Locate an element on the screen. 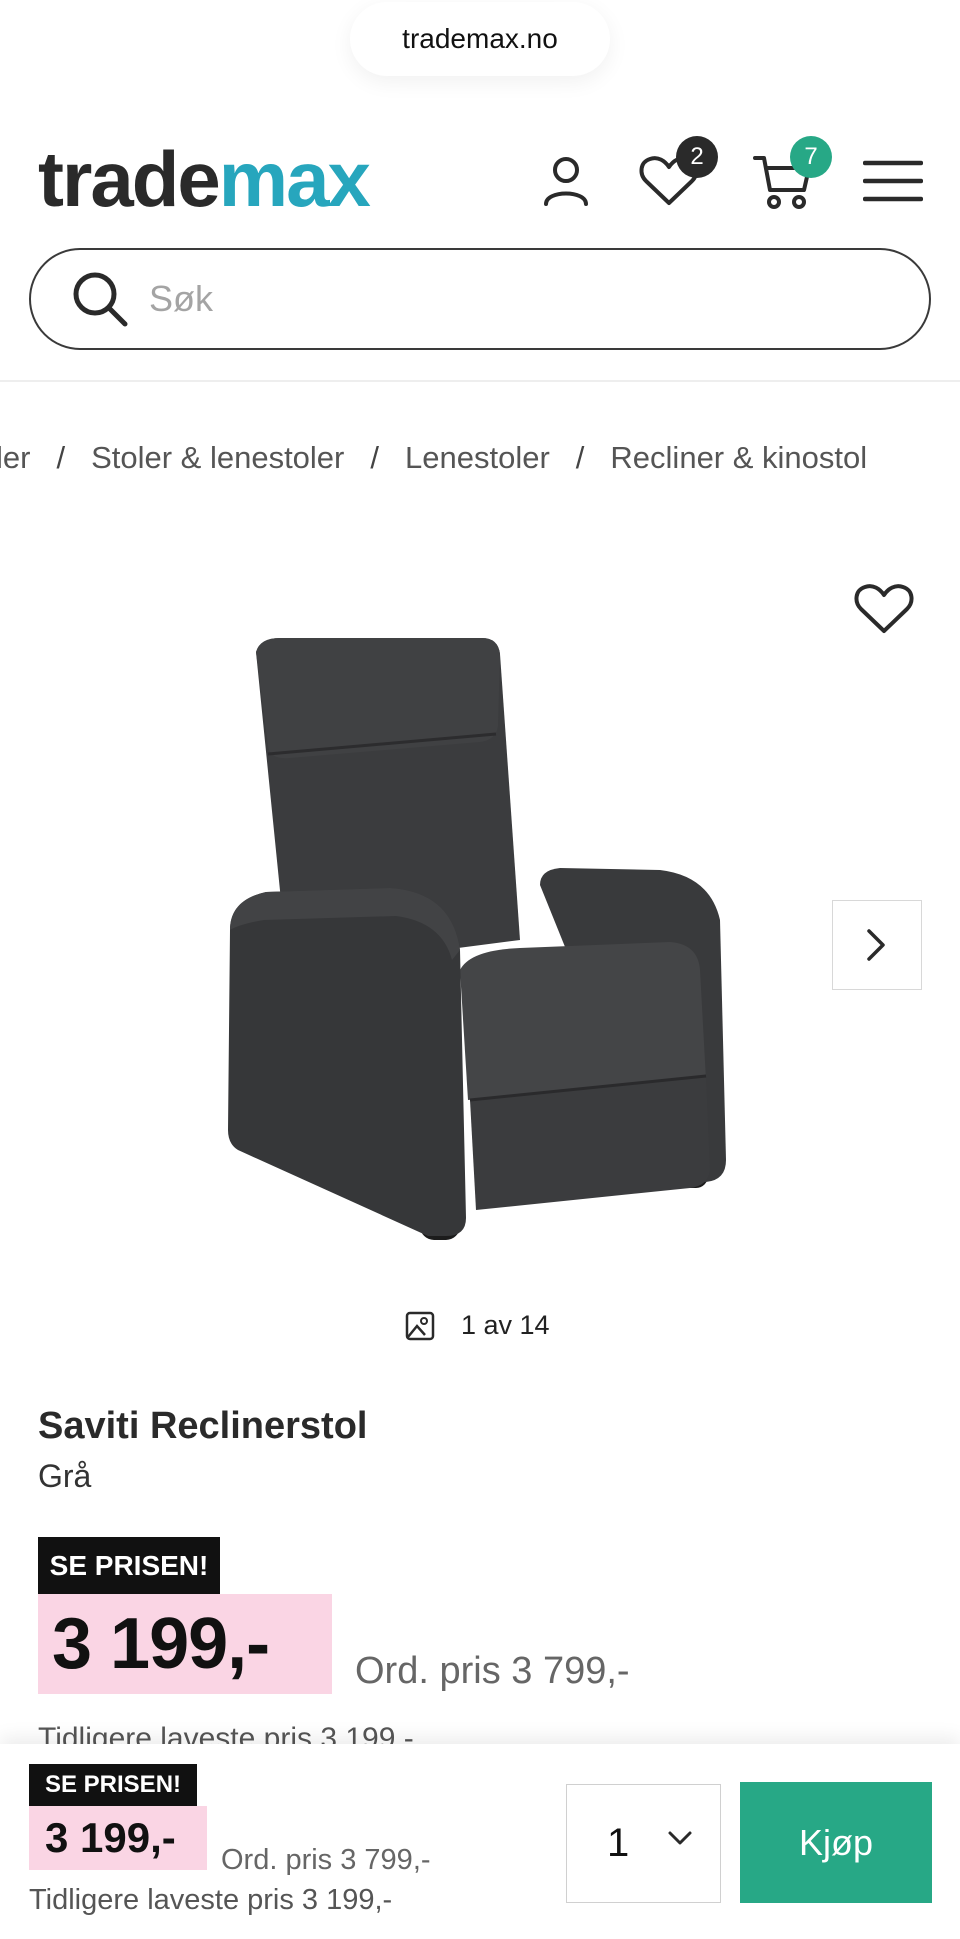 Image resolution: width=960 pixels, height=1939 pixels. quantity-select: 1 is located at coordinates (643, 1843).